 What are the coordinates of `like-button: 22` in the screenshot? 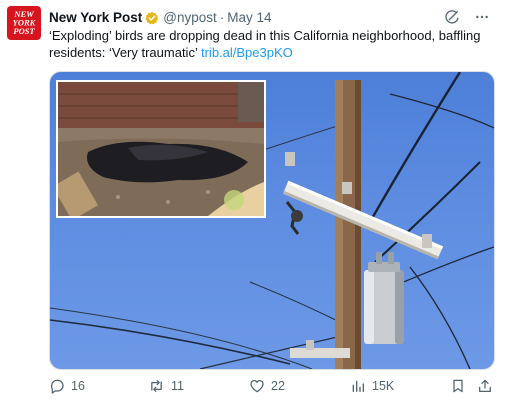 It's located at (267, 386).